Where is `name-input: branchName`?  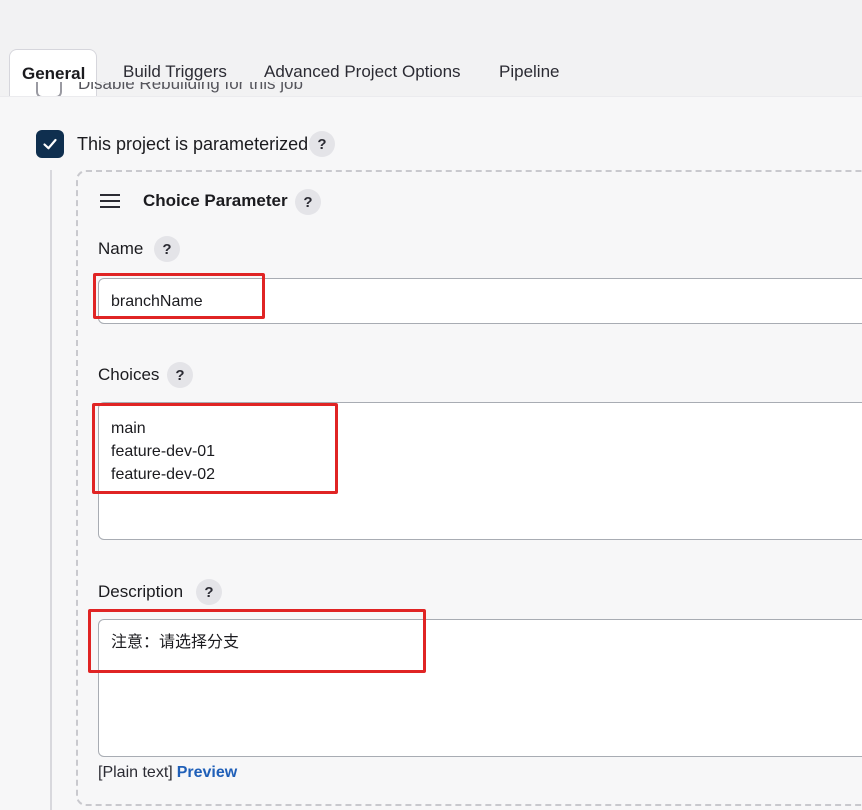
name-input: branchName is located at coordinates (480, 301).